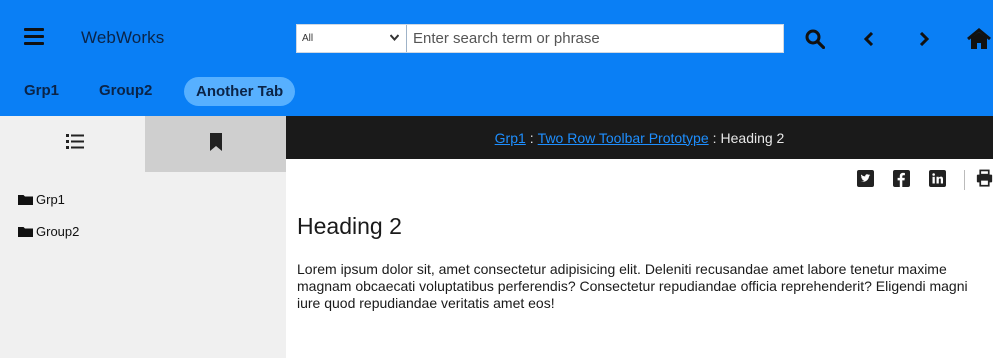 This screenshot has height=358, width=993. I want to click on brand-title: WebWorks, so click(122, 38).